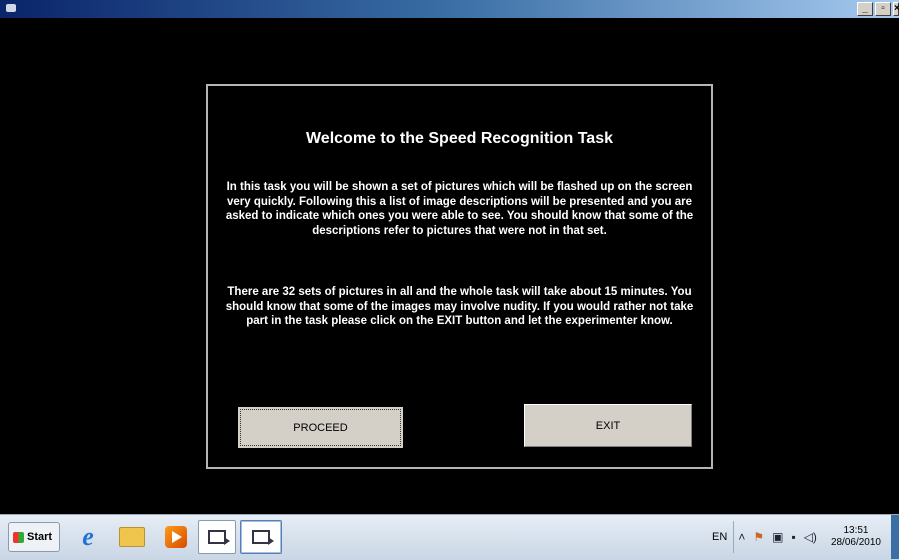  I want to click on folder-icon, so click(132, 537).